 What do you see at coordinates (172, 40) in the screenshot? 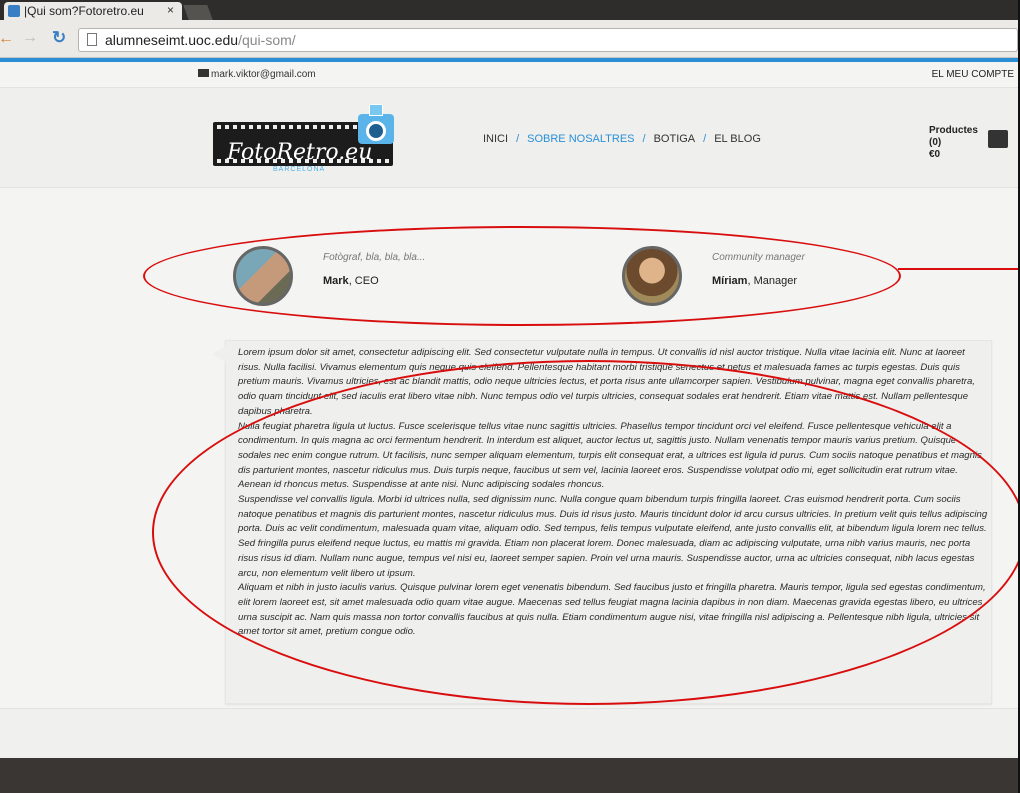
I see `url-domain: alumneseimt.uoc.edu` at bounding box center [172, 40].